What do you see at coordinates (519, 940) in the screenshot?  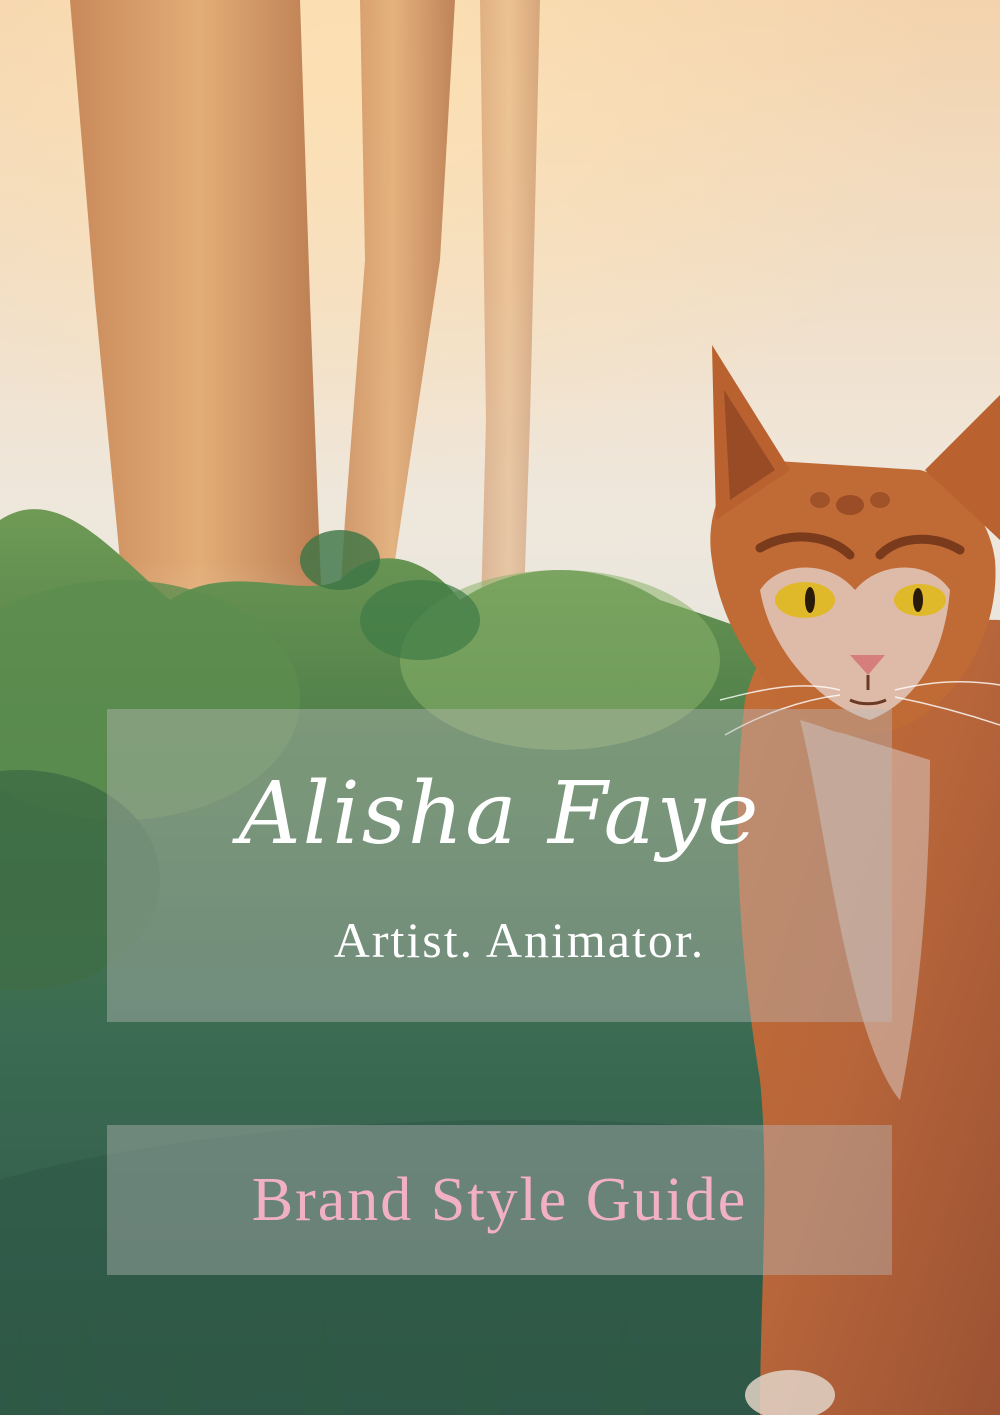 I see `artist-tagline: Artist. Animator.` at bounding box center [519, 940].